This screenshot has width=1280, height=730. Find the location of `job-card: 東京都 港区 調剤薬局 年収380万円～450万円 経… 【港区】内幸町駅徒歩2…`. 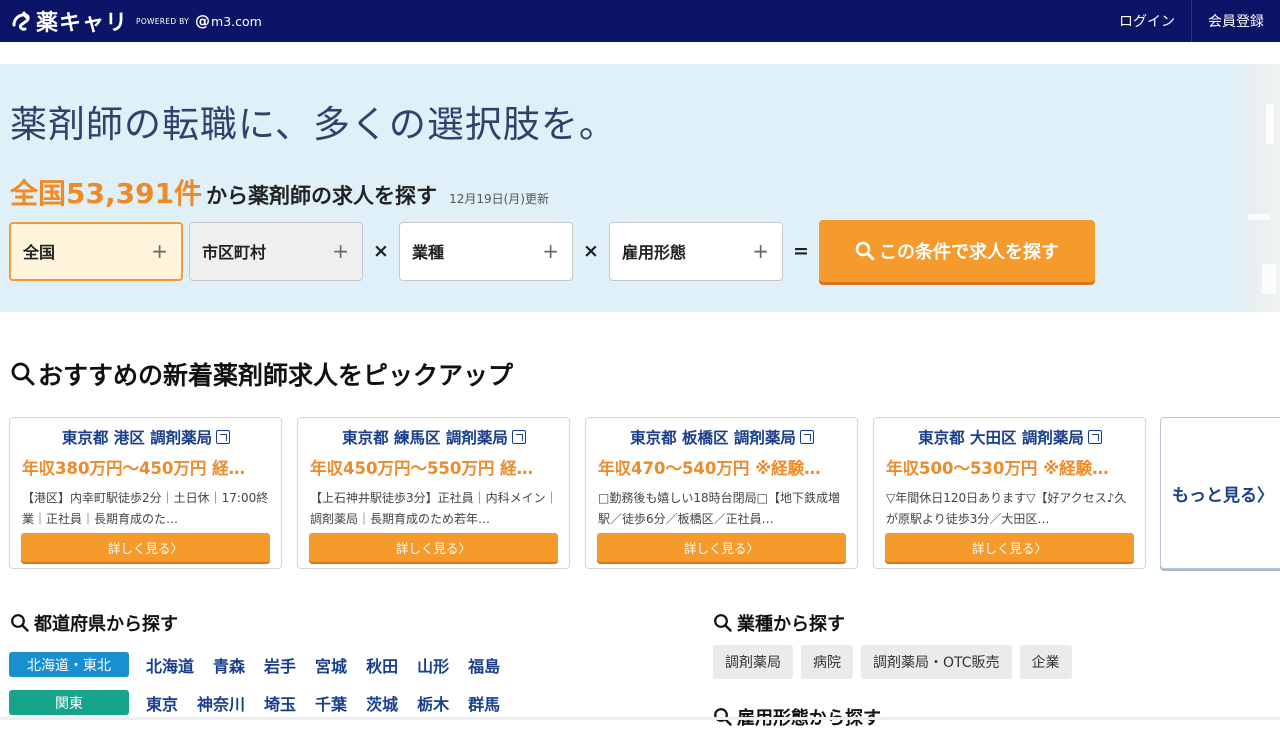

job-card: 東京都 港区 調剤薬局 年収380万円～450万円 経… 【港区】内幸町駅徒歩2… is located at coordinates (145, 493).